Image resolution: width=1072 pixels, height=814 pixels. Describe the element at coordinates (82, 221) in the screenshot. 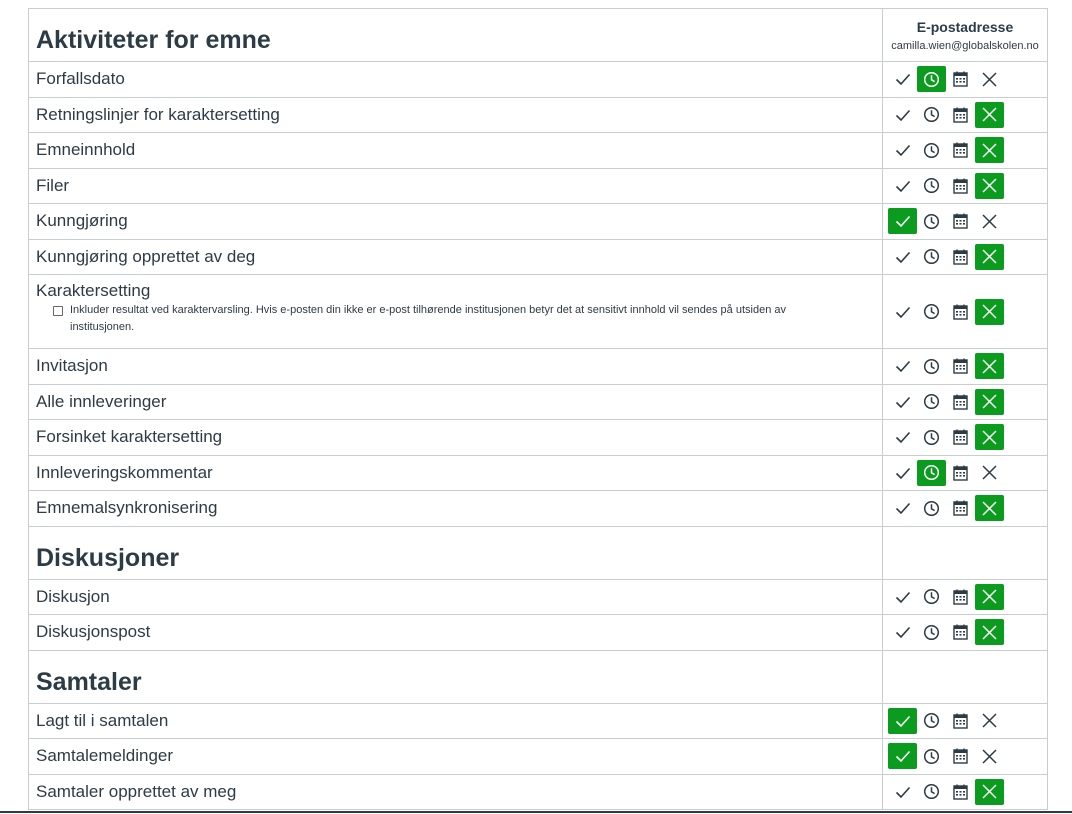

I see `notification-label: Kunngjøring` at that location.